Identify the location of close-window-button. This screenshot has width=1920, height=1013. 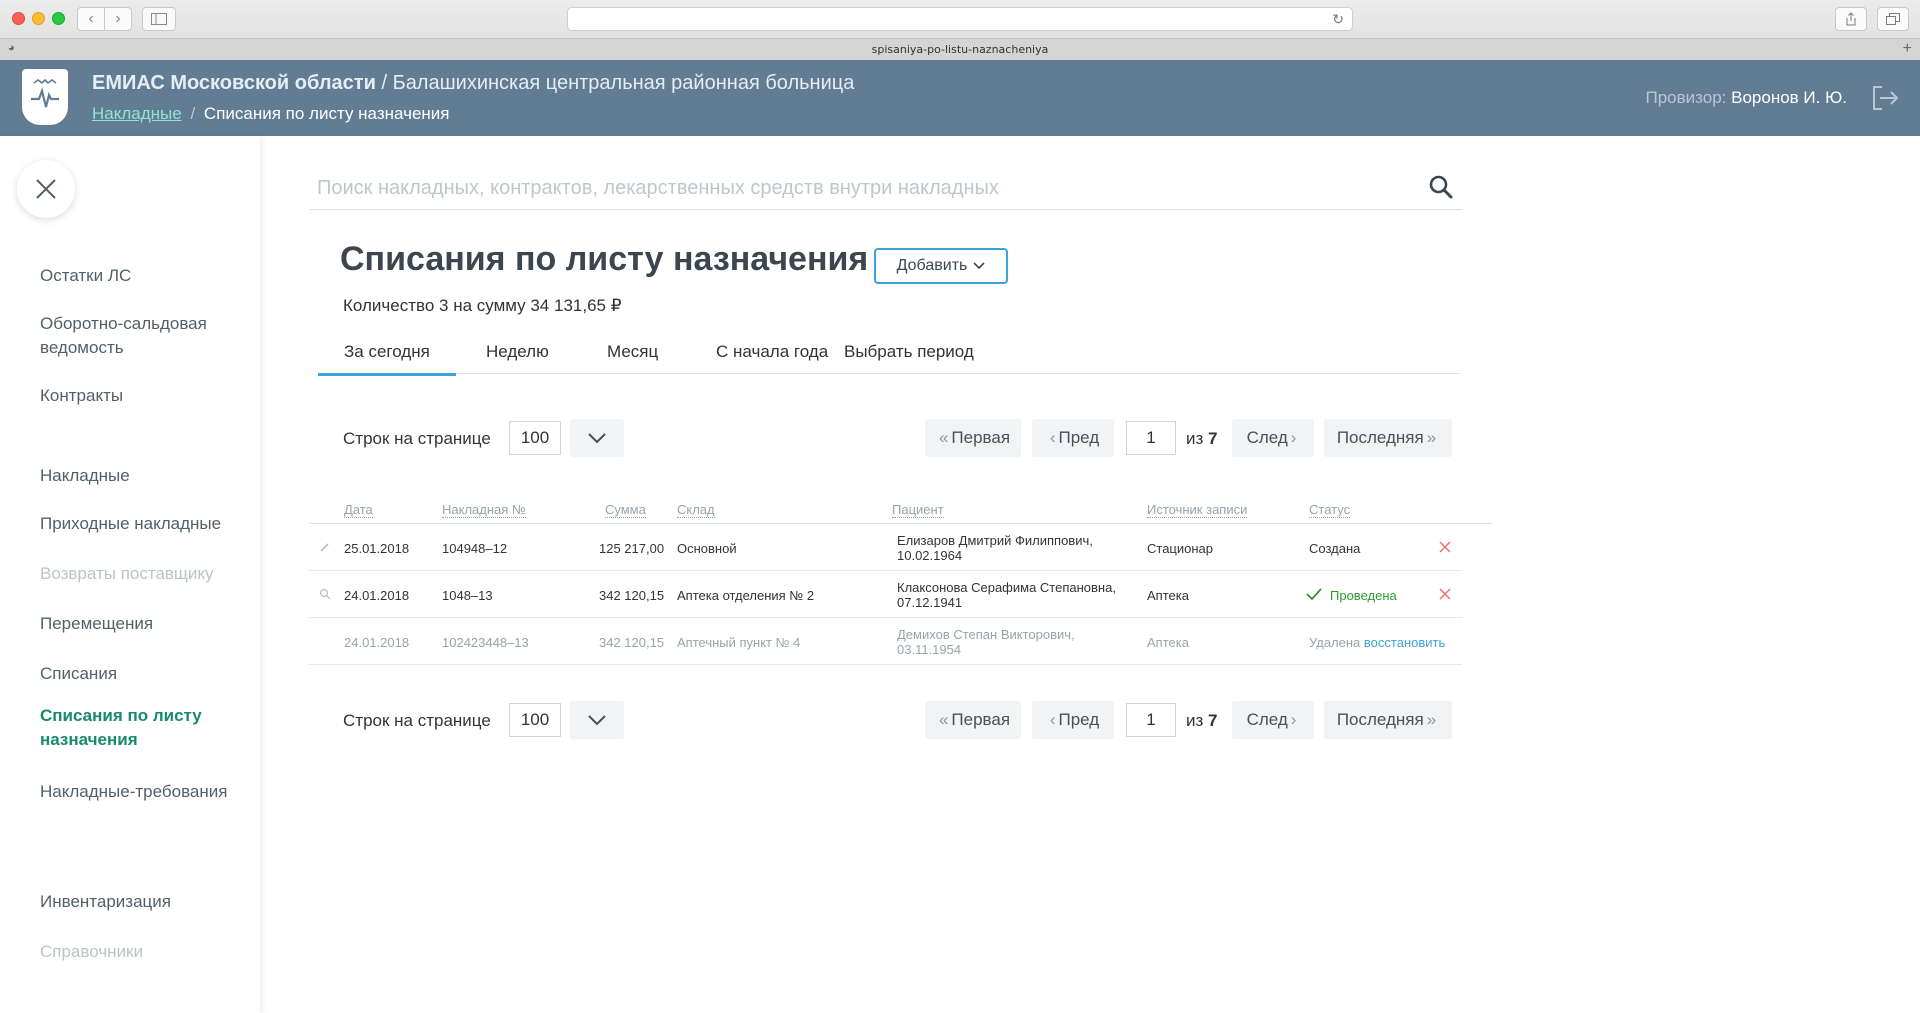
(18, 18).